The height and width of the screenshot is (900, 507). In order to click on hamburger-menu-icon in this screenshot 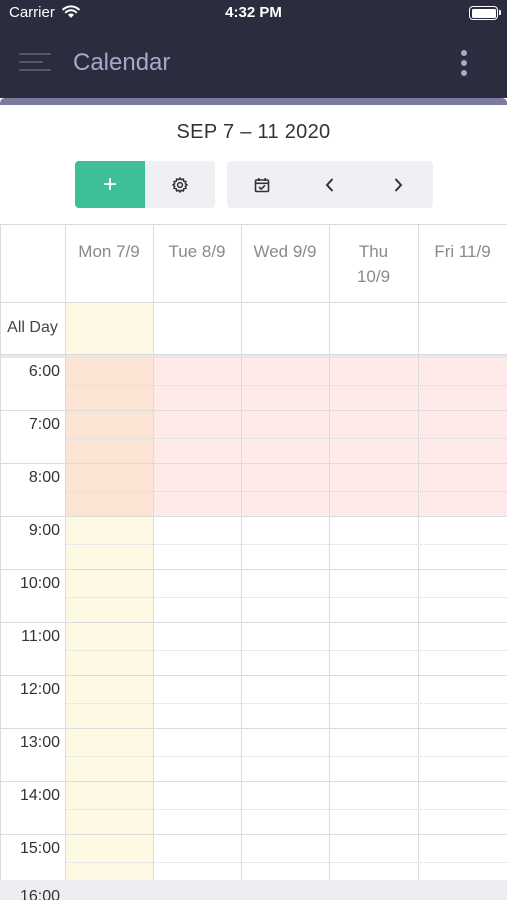, I will do `click(35, 62)`.